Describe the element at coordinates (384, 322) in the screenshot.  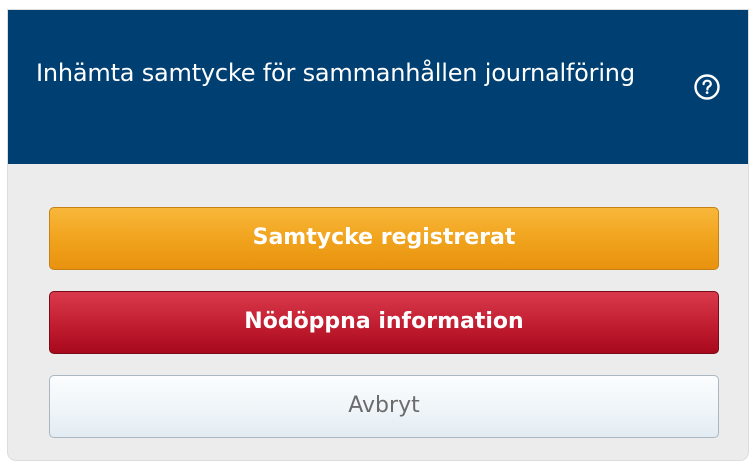
I see `emergency-open-button: Nödöppna information` at that location.